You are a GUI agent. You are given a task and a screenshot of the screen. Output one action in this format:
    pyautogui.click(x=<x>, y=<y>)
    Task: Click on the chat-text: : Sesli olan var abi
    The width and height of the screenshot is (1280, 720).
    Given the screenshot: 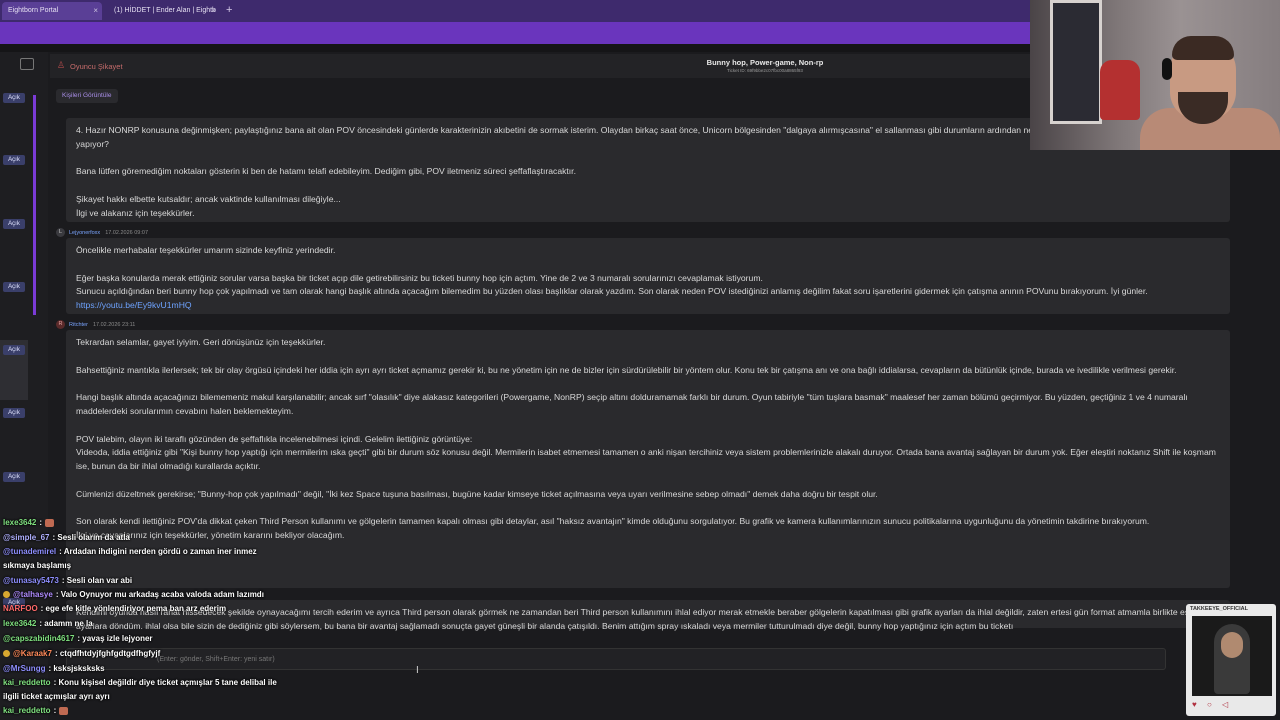 What is the action you would take?
    pyautogui.click(x=97, y=580)
    